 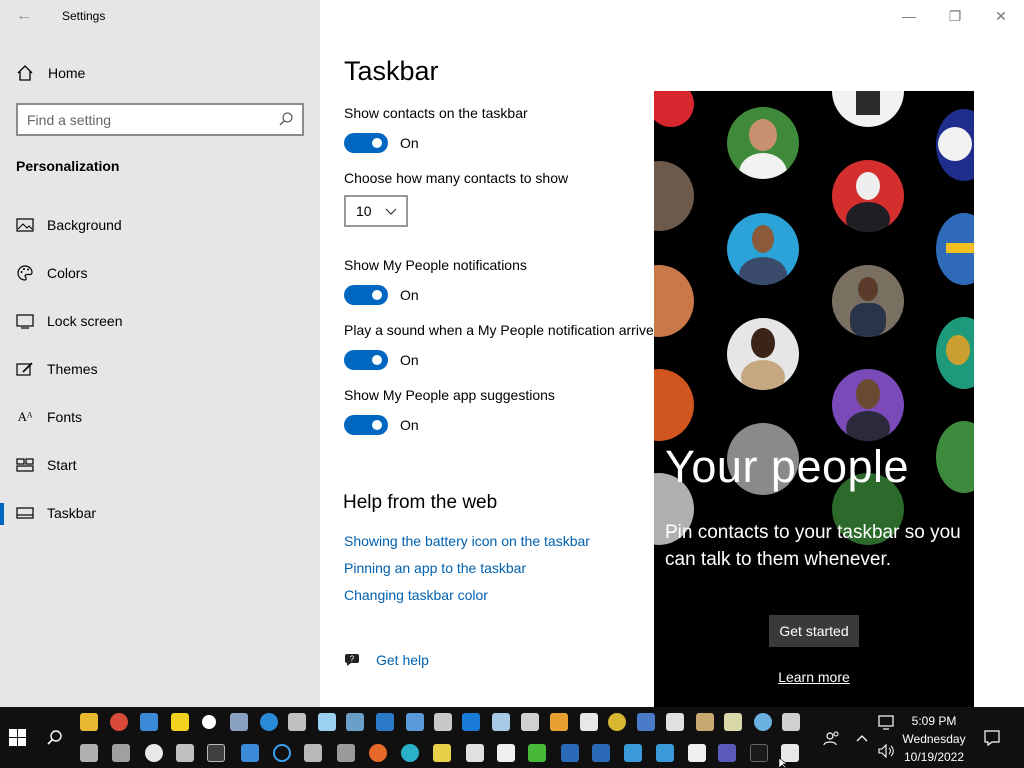 What do you see at coordinates (143, 119) in the screenshot?
I see `search-input` at bounding box center [143, 119].